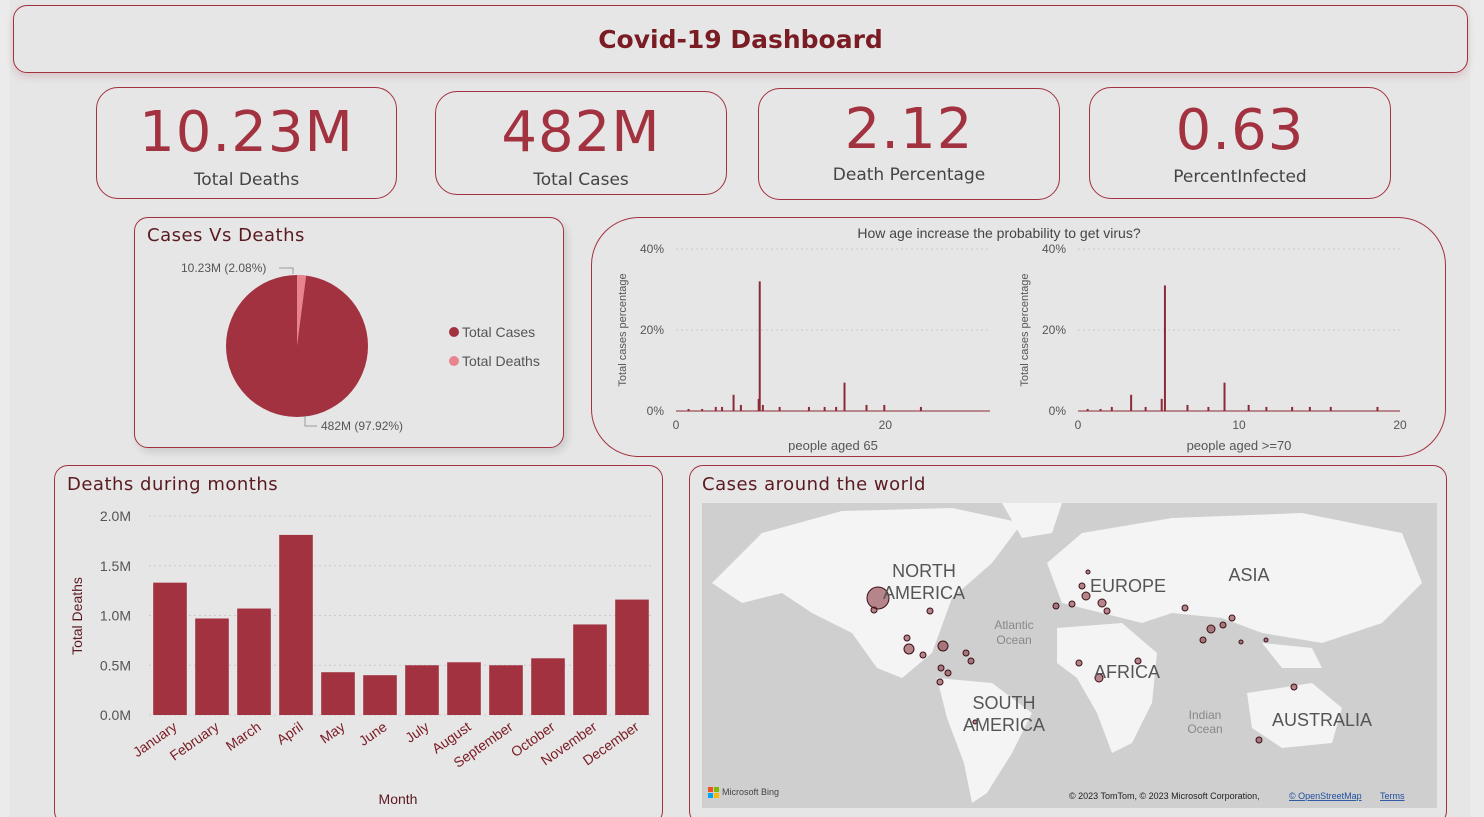 This screenshot has width=1484, height=817. I want to click on bar-november, so click(590, 669).